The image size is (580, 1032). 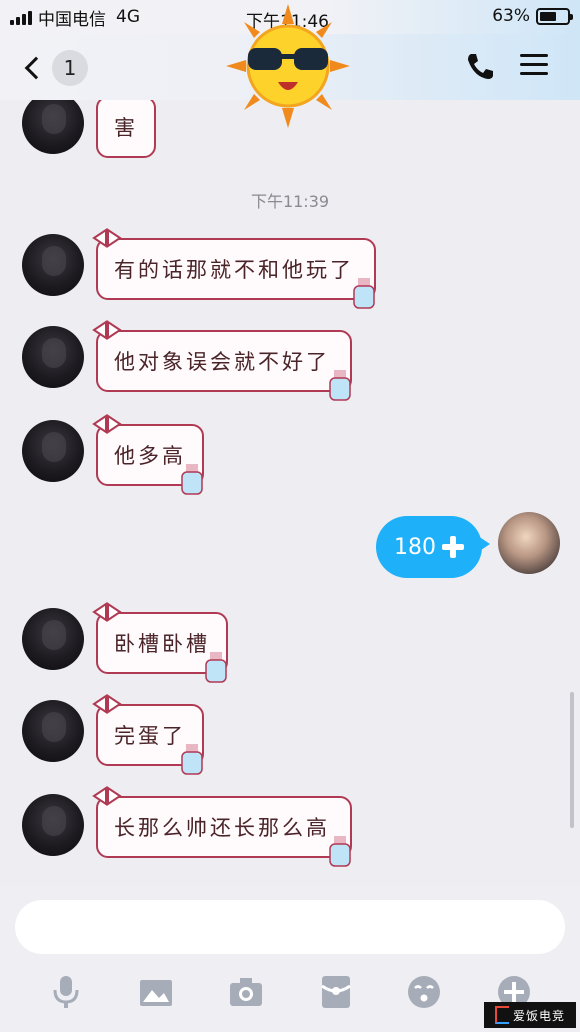 I want to click on my-avatar, so click(x=529, y=543).